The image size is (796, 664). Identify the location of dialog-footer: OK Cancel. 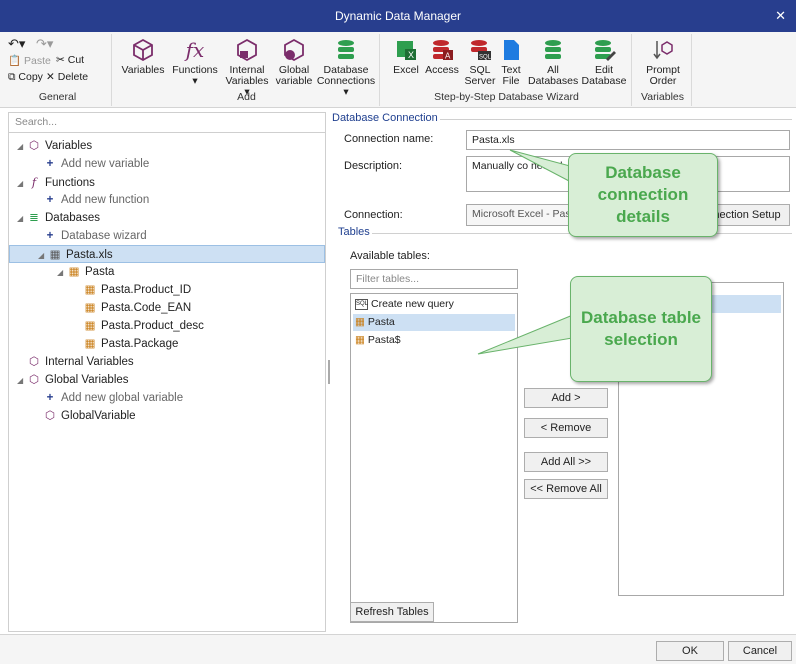
(398, 649).